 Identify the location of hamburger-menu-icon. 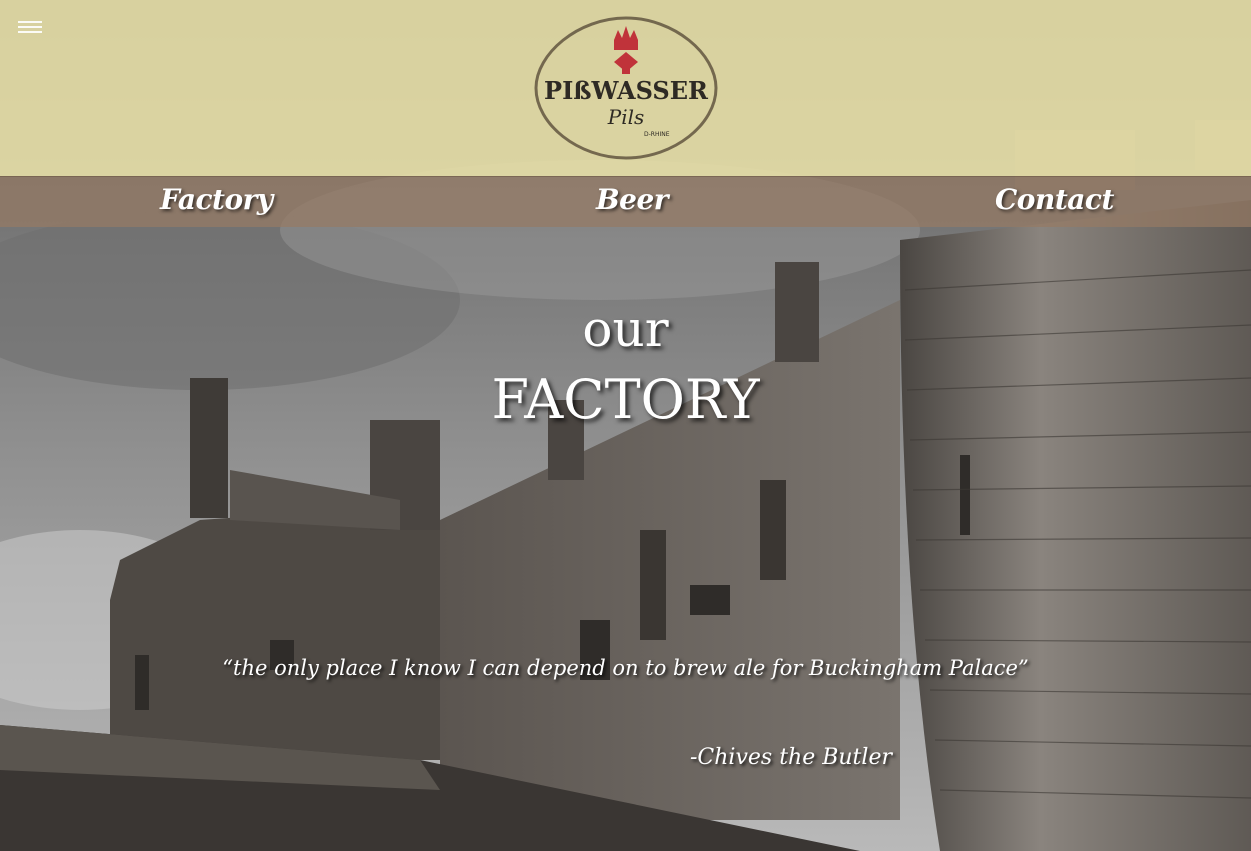
(30, 27).